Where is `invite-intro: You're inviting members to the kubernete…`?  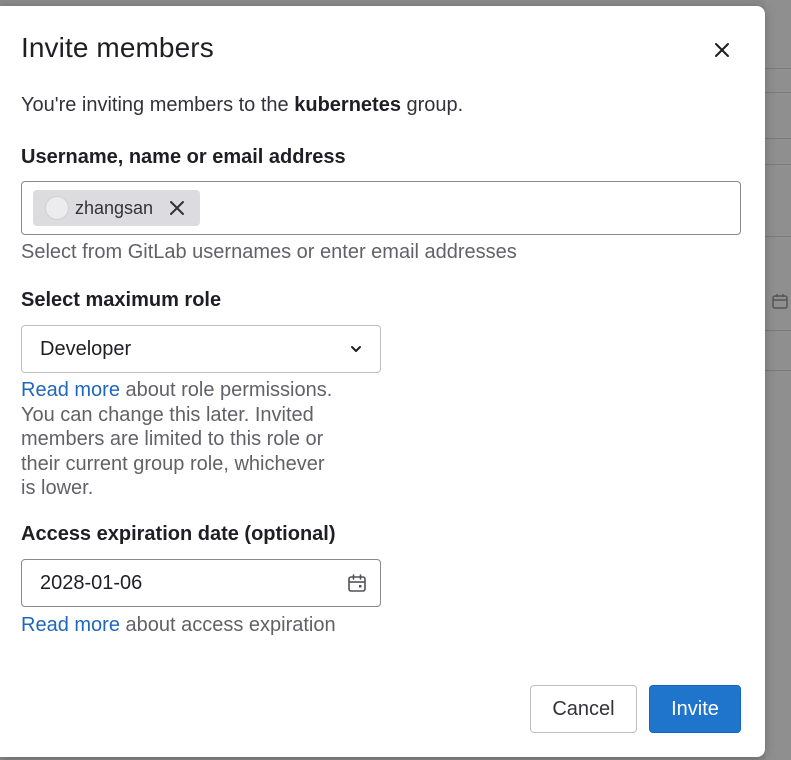 invite-intro: You're inviting members to the kubernete… is located at coordinates (242, 105).